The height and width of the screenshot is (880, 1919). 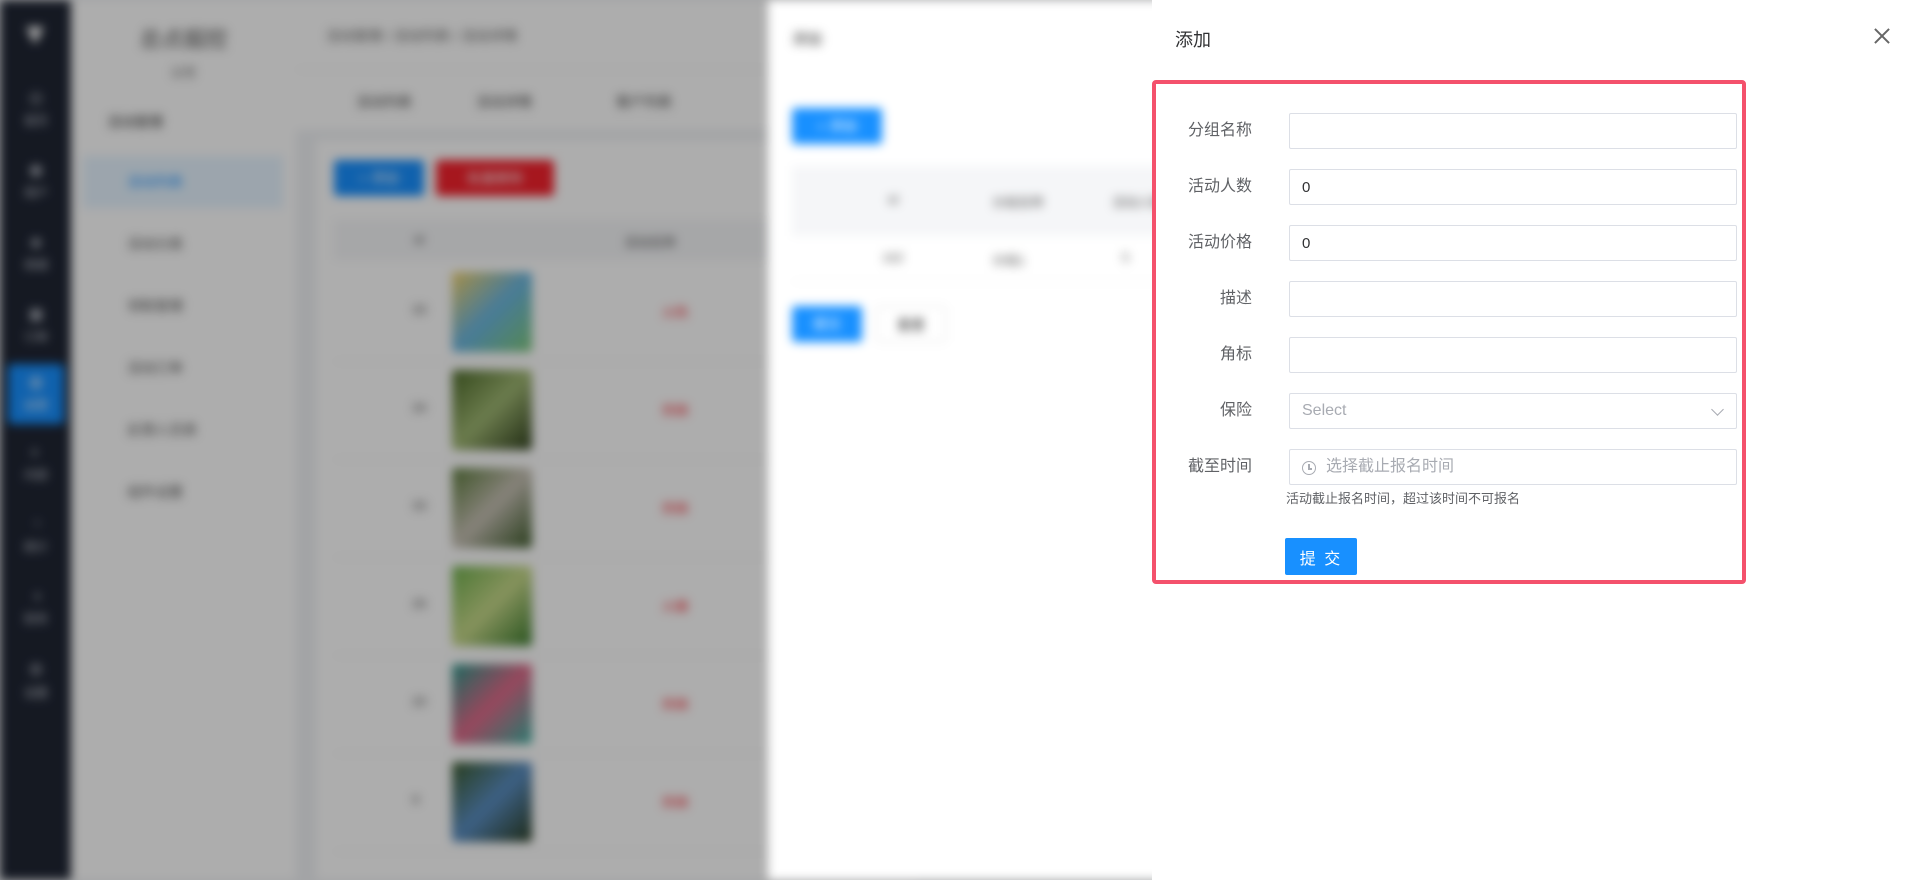 What do you see at coordinates (893, 199) in the screenshot?
I see `column-id: id` at bounding box center [893, 199].